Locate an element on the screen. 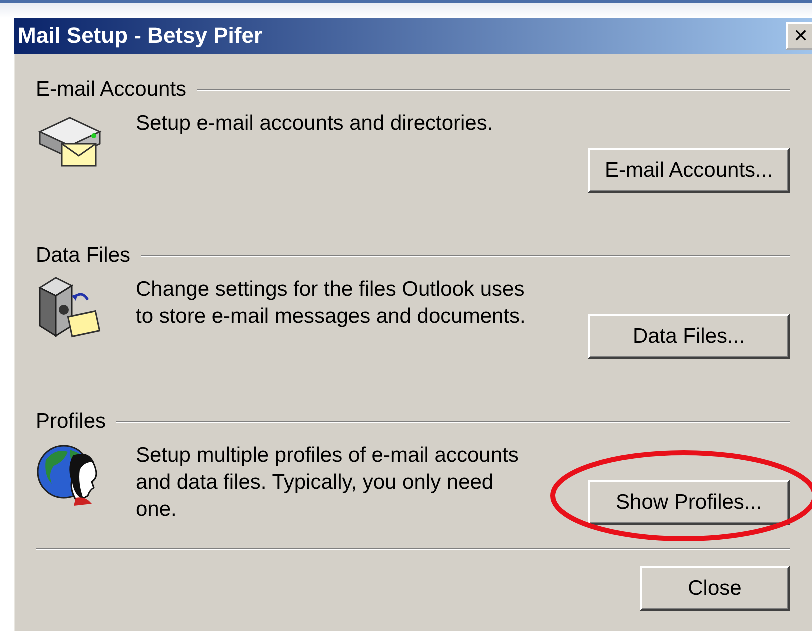 Image resolution: width=812 pixels, height=631 pixels. close-button: ✕ is located at coordinates (799, 36).